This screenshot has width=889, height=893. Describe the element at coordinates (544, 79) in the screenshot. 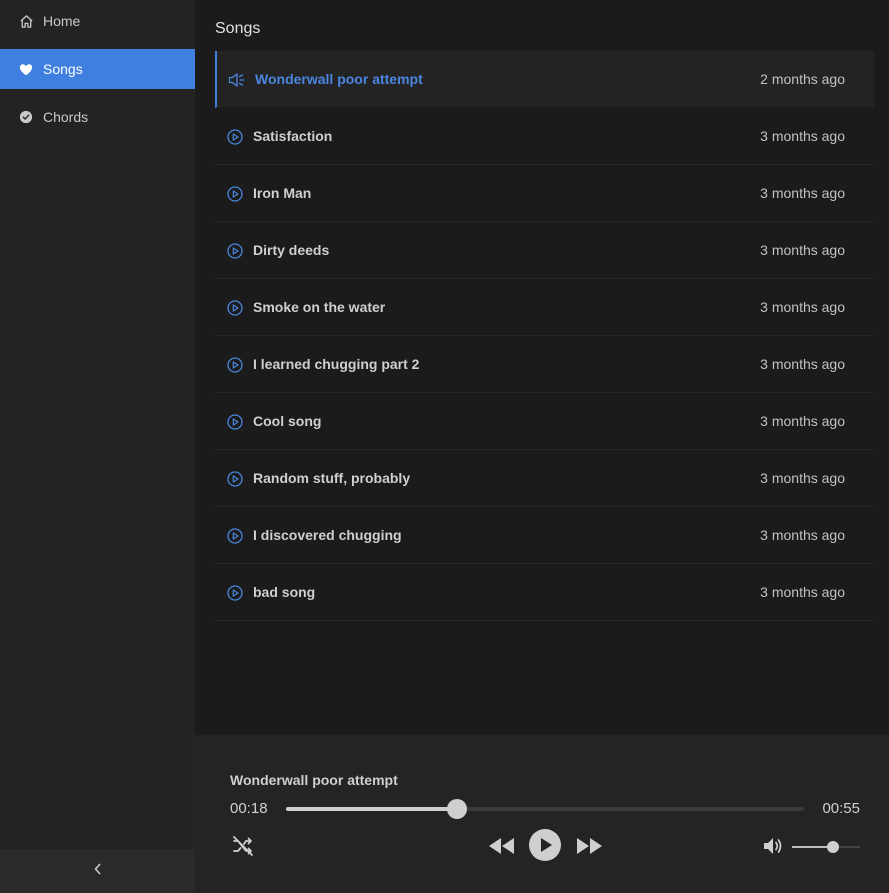

I see `song-row: Wonderwall poor attempt 2 months ago` at that location.